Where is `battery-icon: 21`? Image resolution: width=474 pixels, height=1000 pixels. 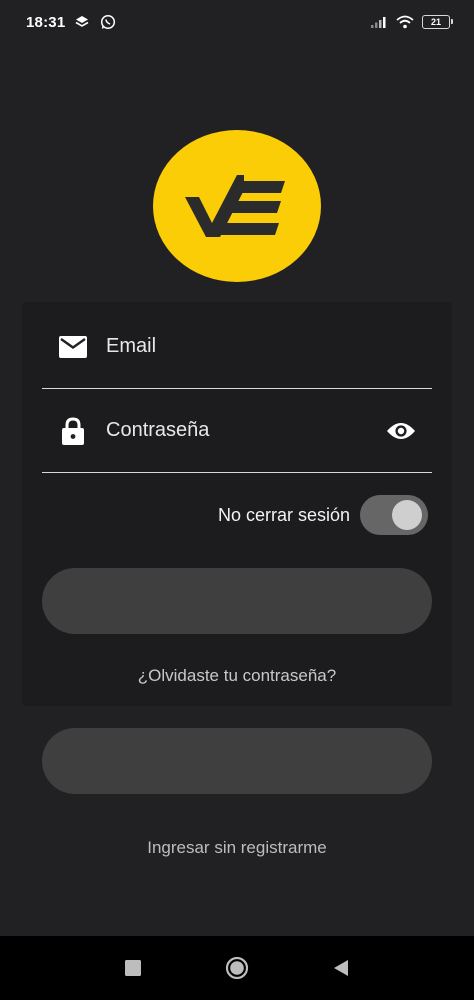 battery-icon: 21 is located at coordinates (437, 22).